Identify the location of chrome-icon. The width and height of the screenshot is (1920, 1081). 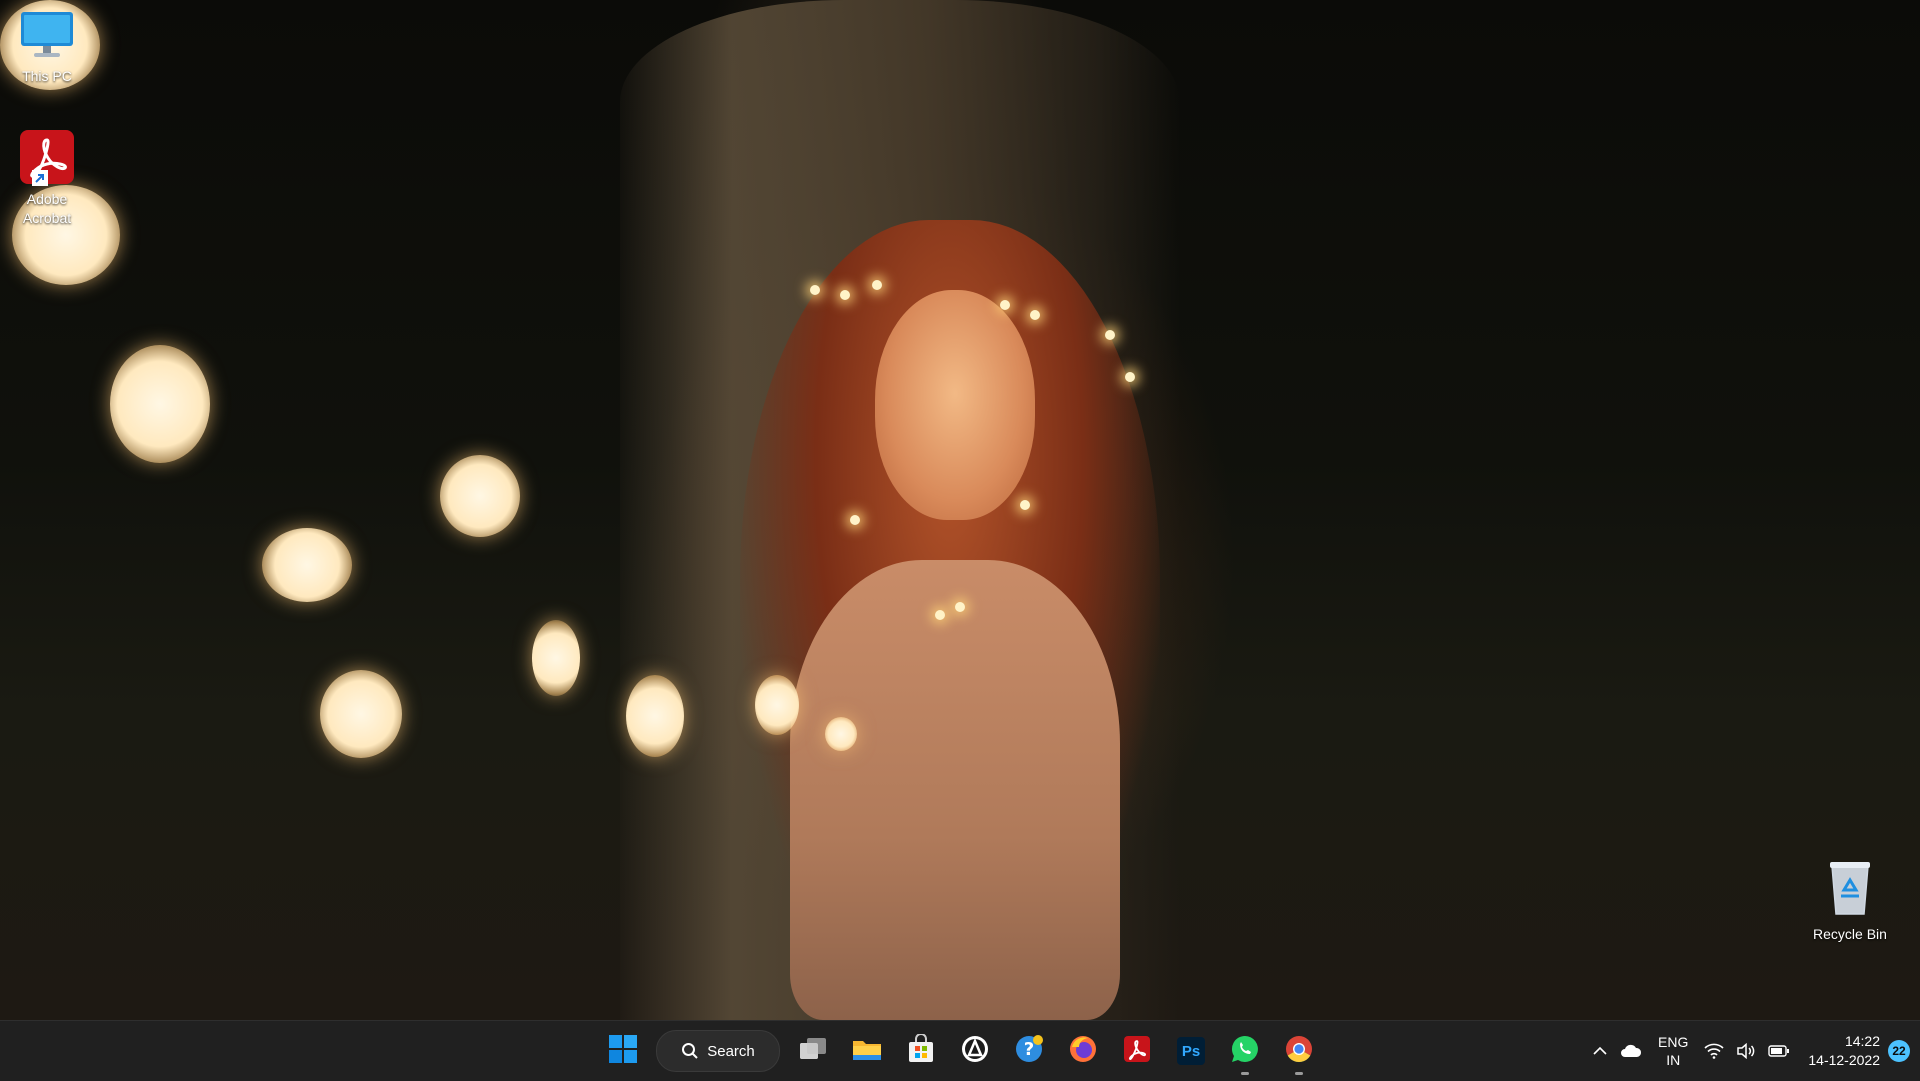
(1299, 1051).